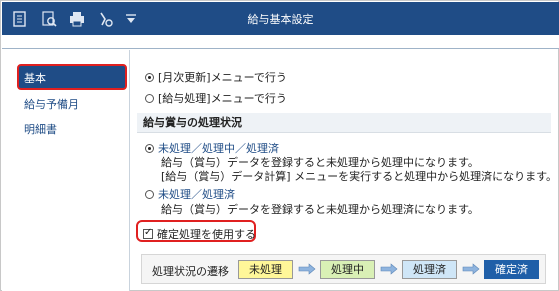 This screenshot has width=559, height=291. I want to click on sidebar-item-statement: 明細書, so click(40, 129).